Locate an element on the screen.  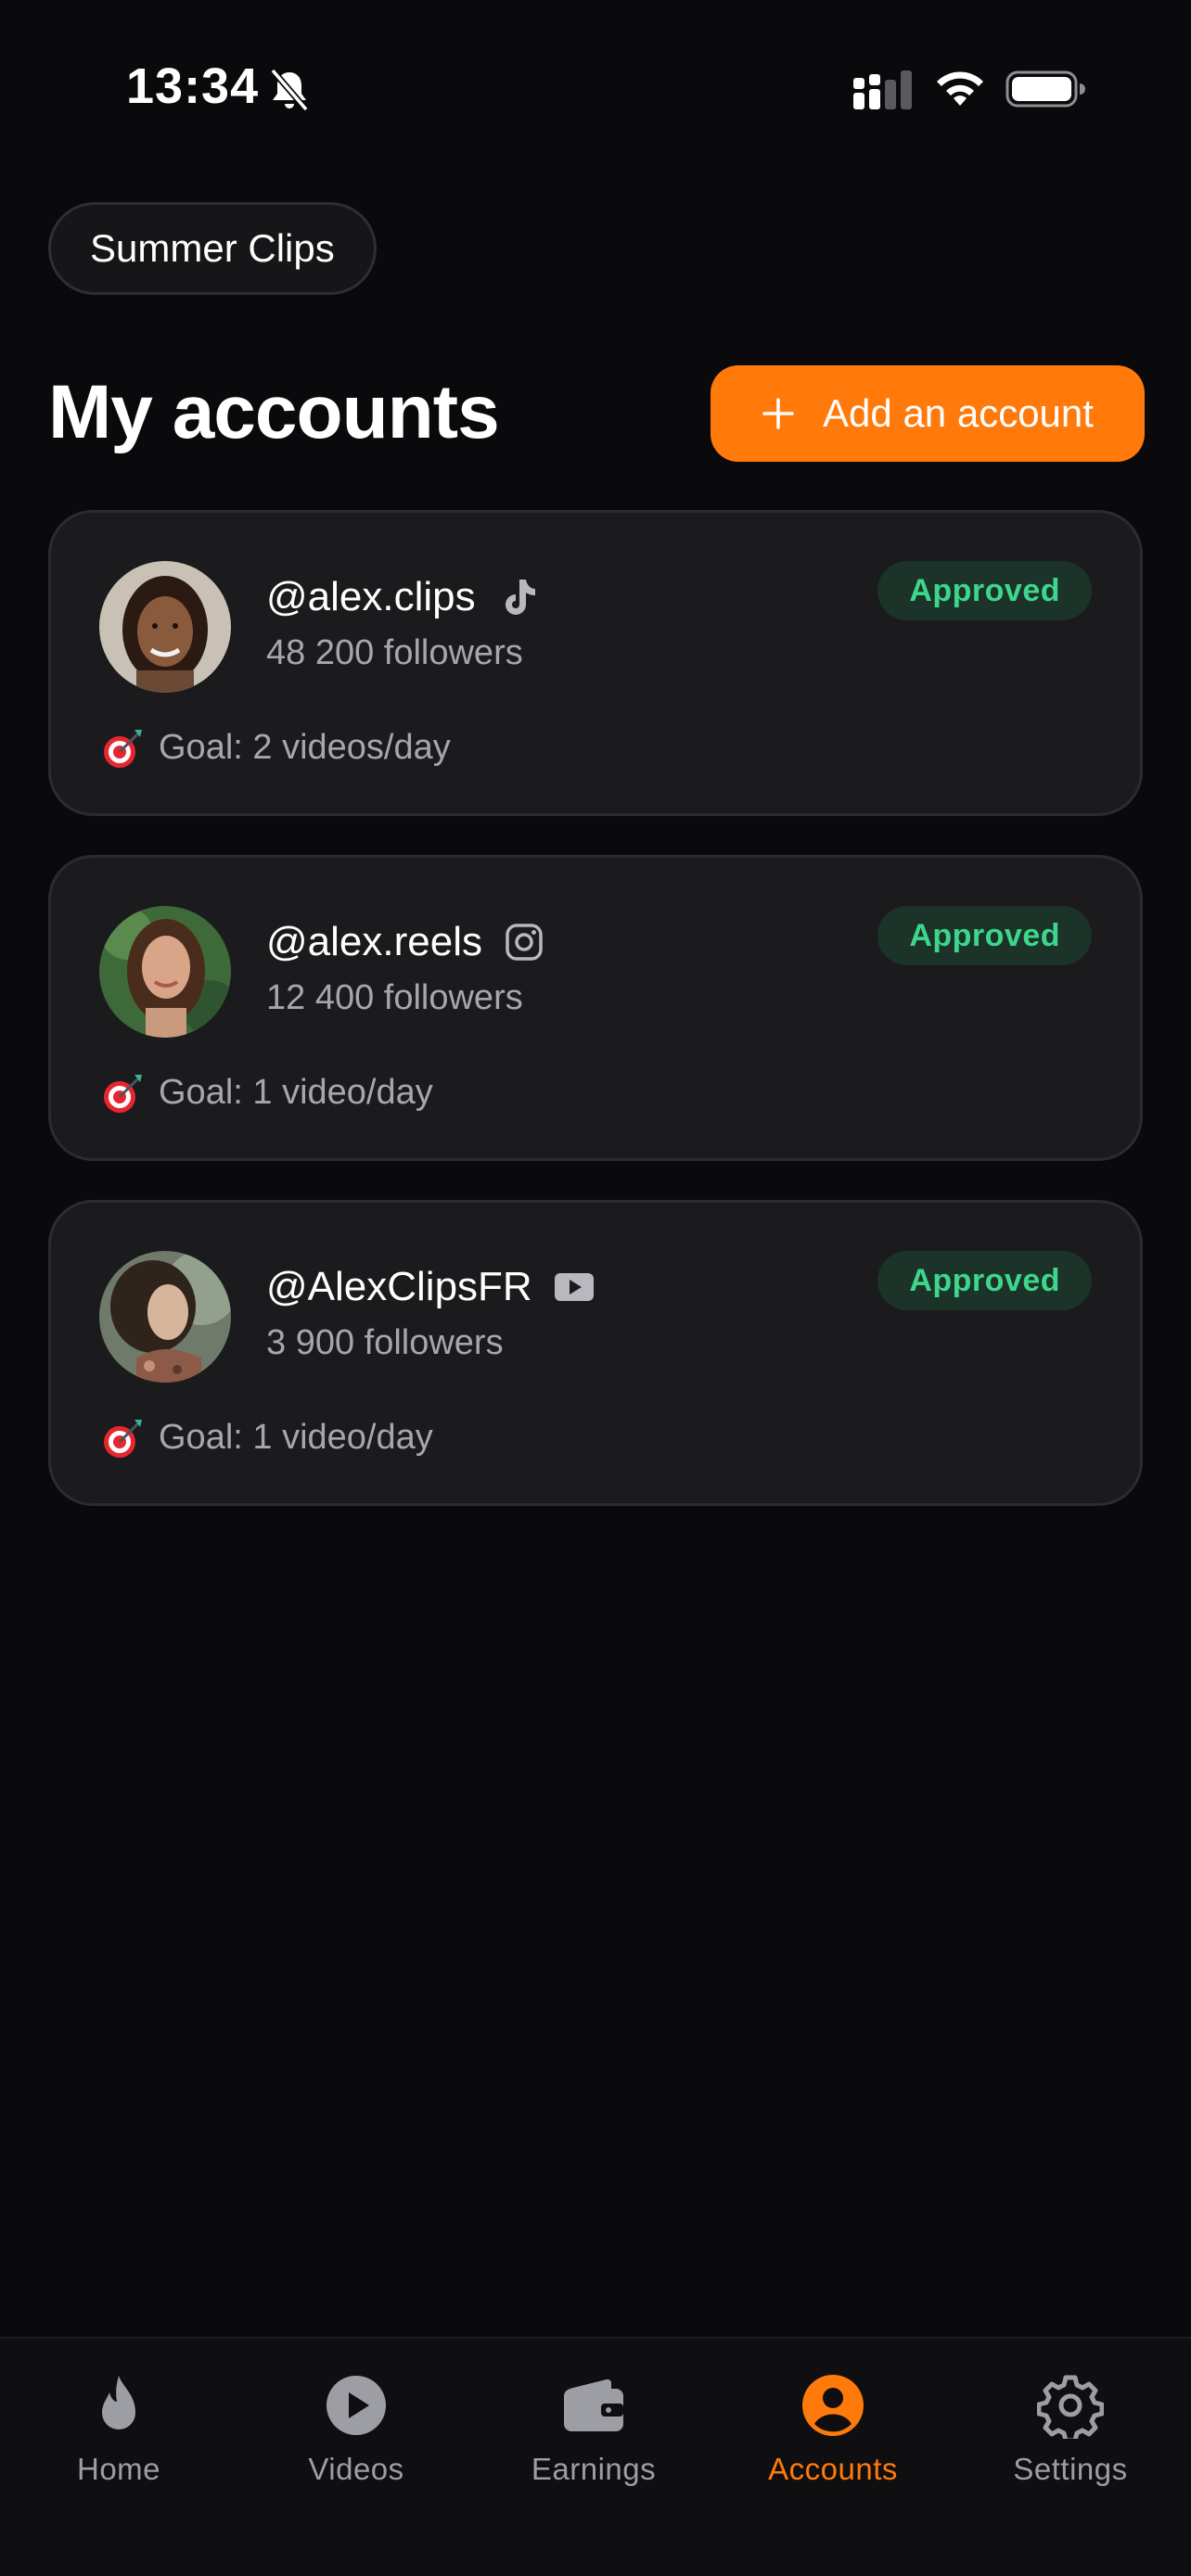
tab-bar: Home Videos Earnings Accounts Settings is located at coordinates (595, 2457).